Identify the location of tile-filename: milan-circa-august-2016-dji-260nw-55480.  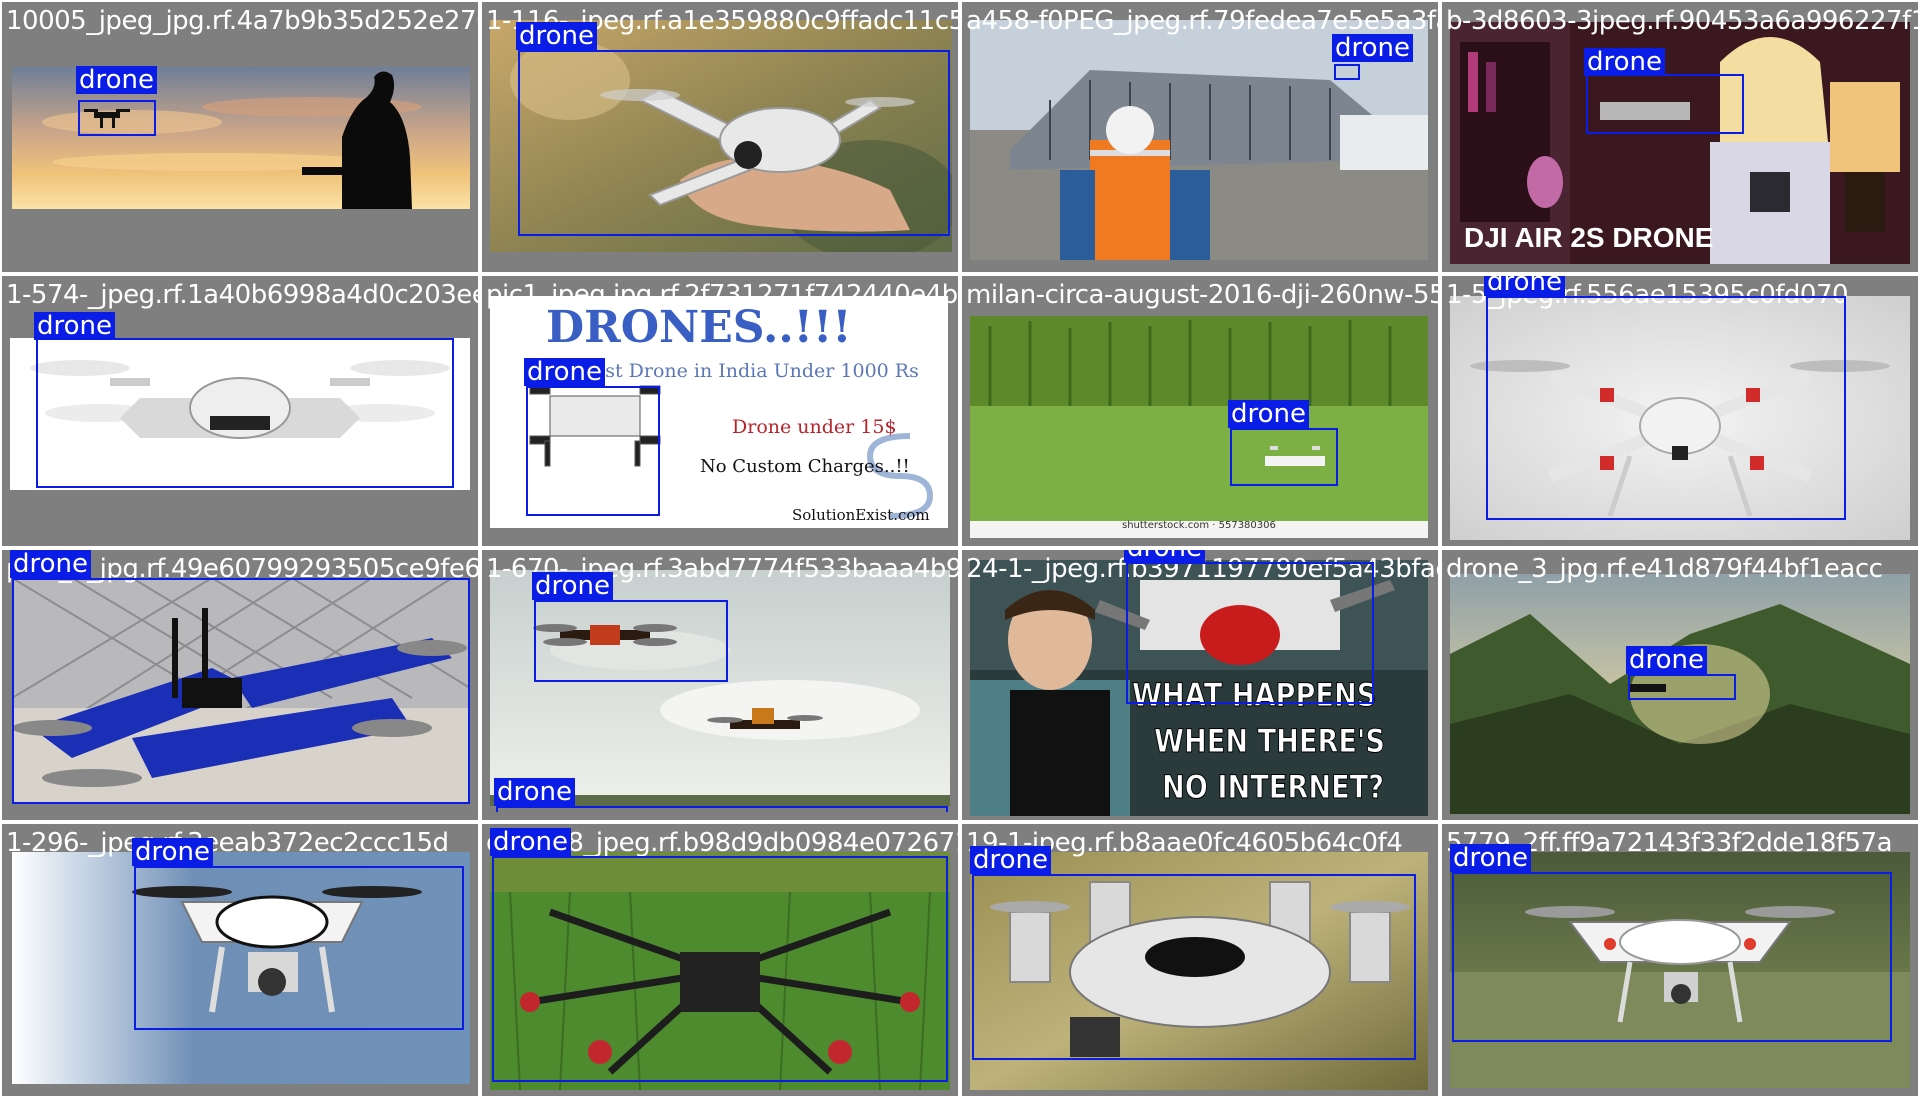
(1202, 295).